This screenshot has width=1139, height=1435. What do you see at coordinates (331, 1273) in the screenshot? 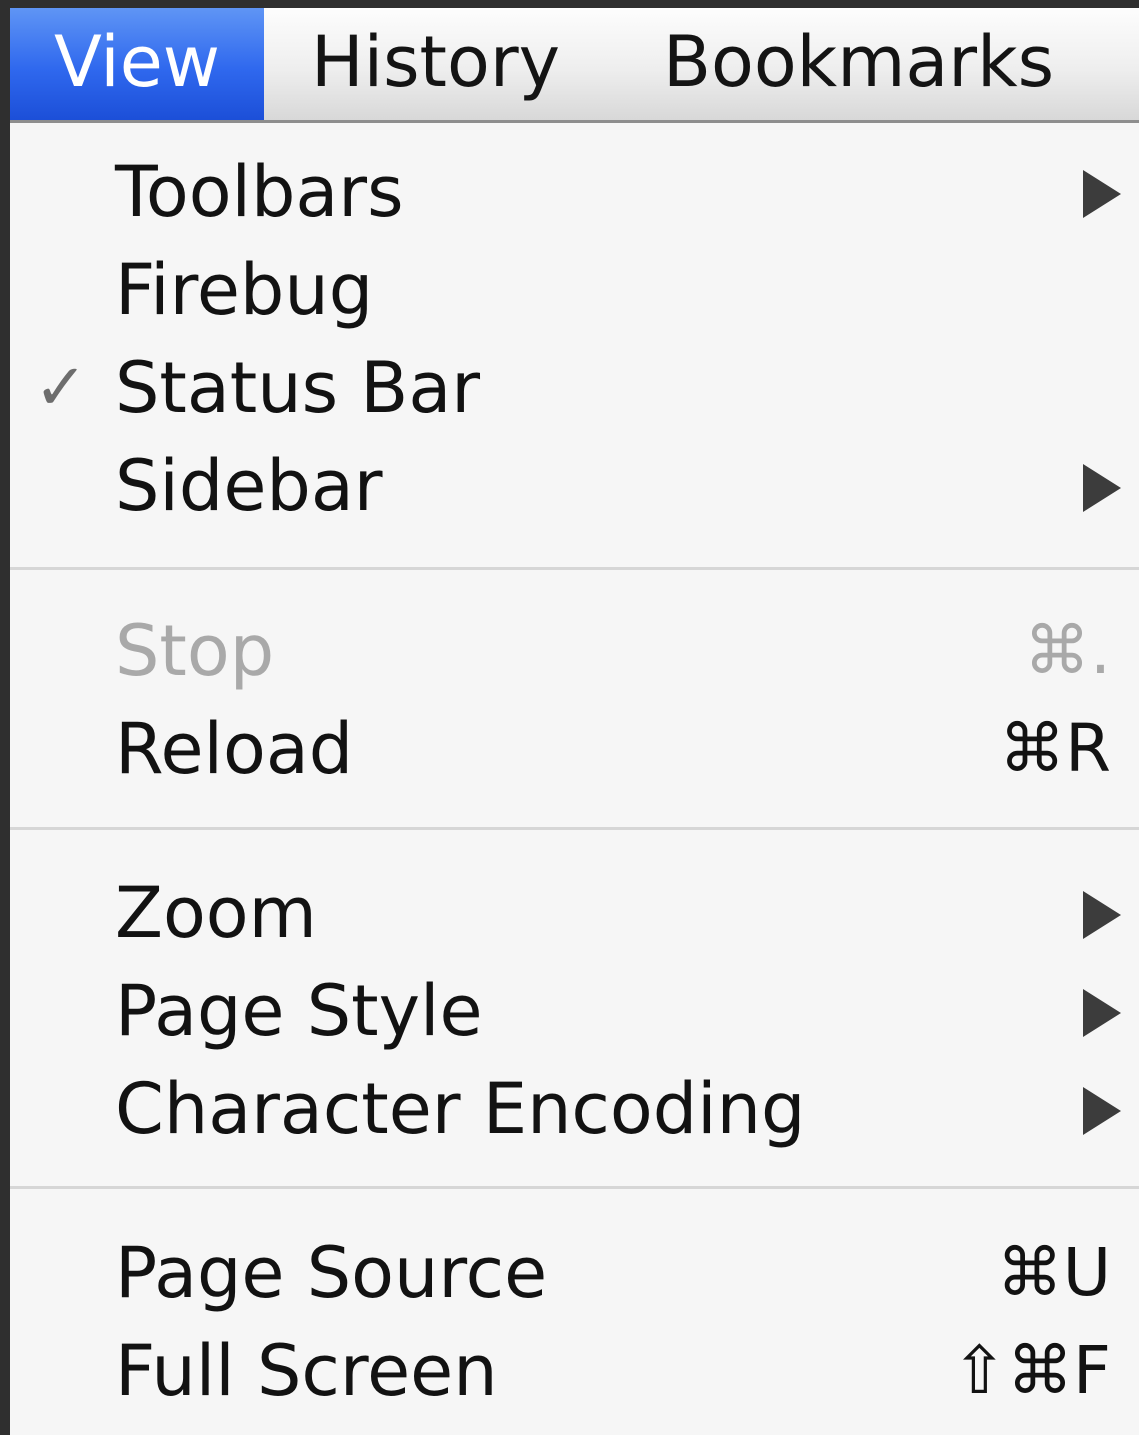
I see `menu-item-label: Page Source` at bounding box center [331, 1273].